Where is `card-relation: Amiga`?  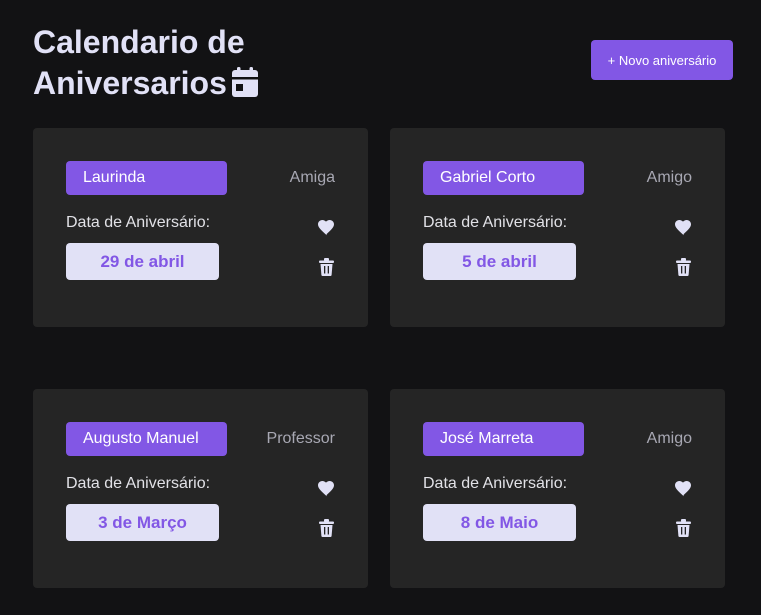
card-relation: Amiga is located at coordinates (312, 177).